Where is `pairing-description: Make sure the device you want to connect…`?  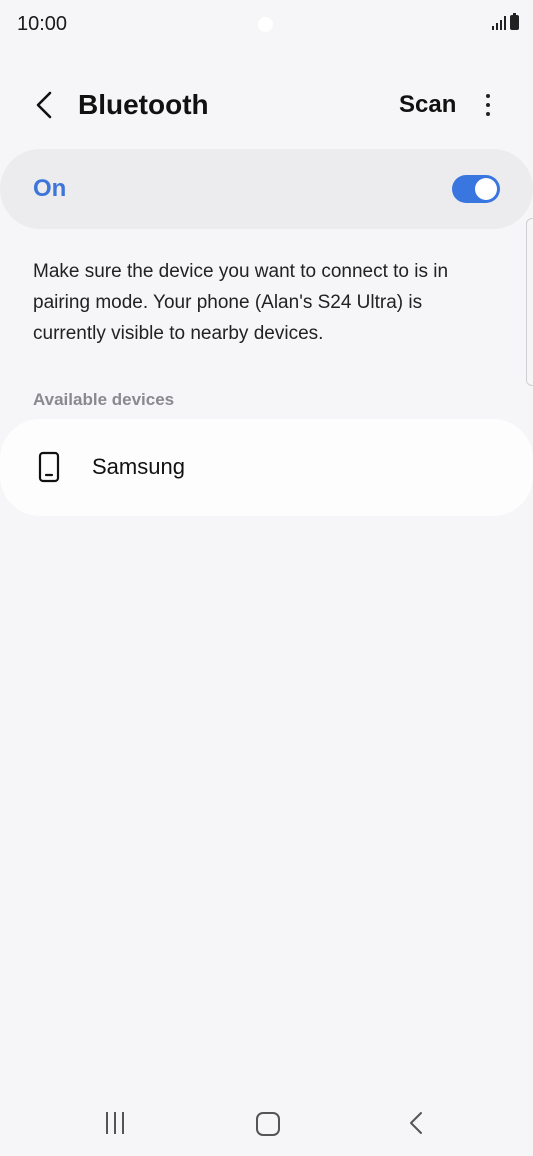 pairing-description: Make sure the device you want to connect… is located at coordinates (241, 302).